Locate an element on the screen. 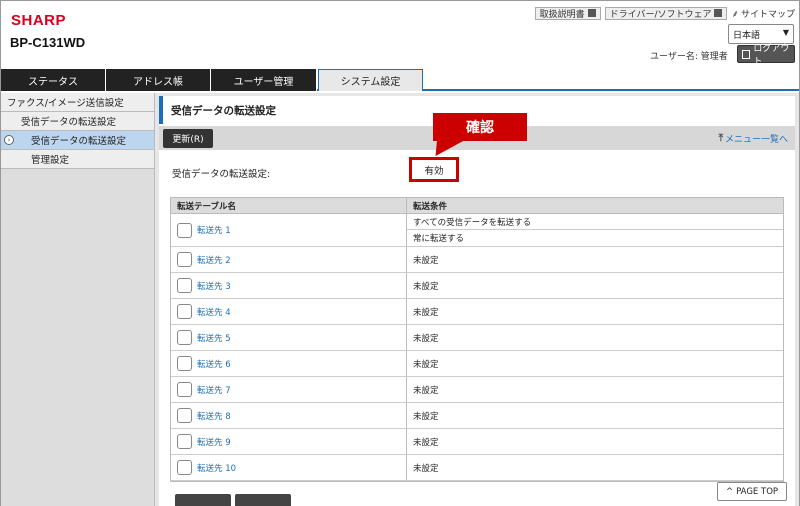 The height and width of the screenshot is (506, 800). table-row: 転送先 3 未設定 is located at coordinates (477, 286).